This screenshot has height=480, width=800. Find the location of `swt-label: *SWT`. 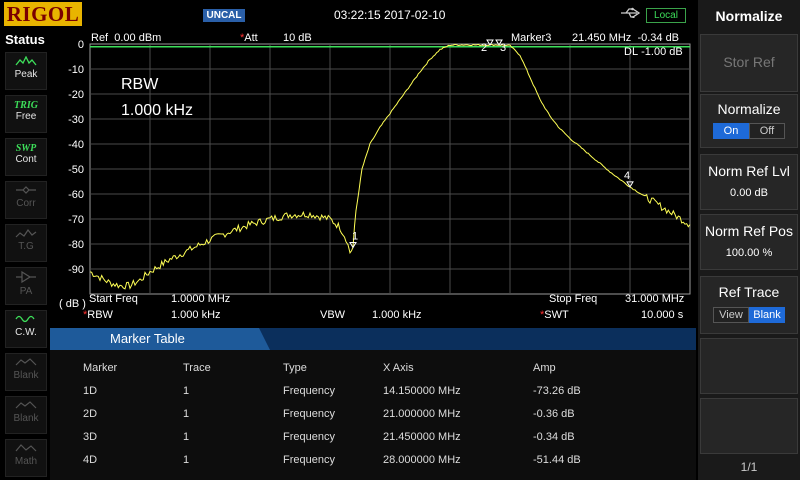

swt-label: *SWT is located at coordinates (554, 315).